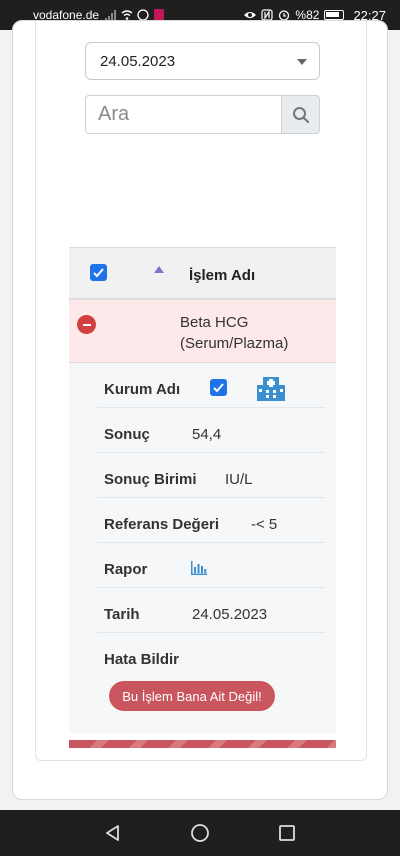 This screenshot has width=400, height=856. I want to click on search-button, so click(300, 114).